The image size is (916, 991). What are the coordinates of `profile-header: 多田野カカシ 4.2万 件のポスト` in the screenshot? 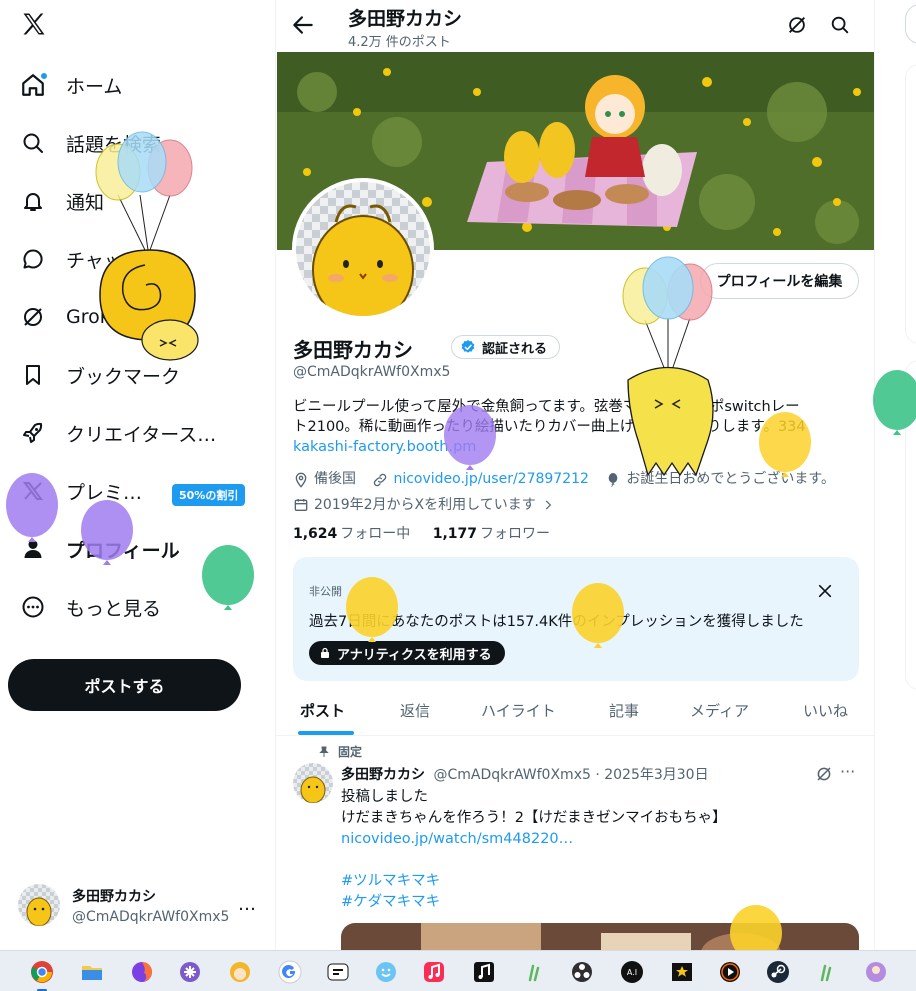 It's located at (575, 26).